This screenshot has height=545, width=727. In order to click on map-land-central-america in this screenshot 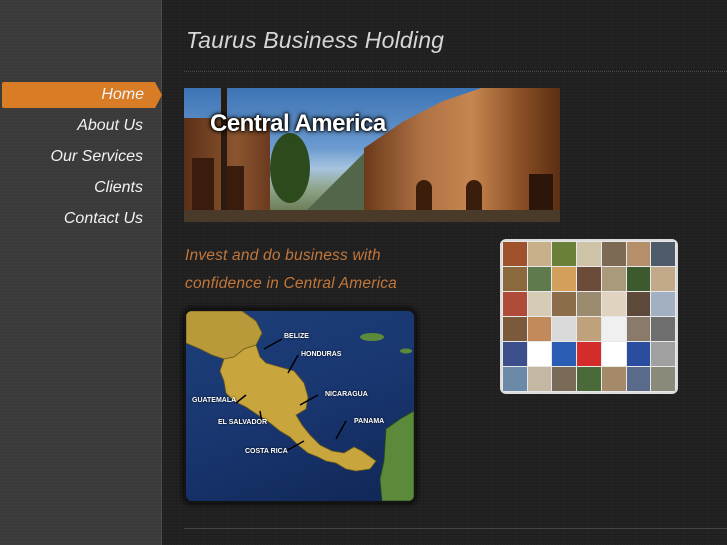, I will do `click(298, 408)`.